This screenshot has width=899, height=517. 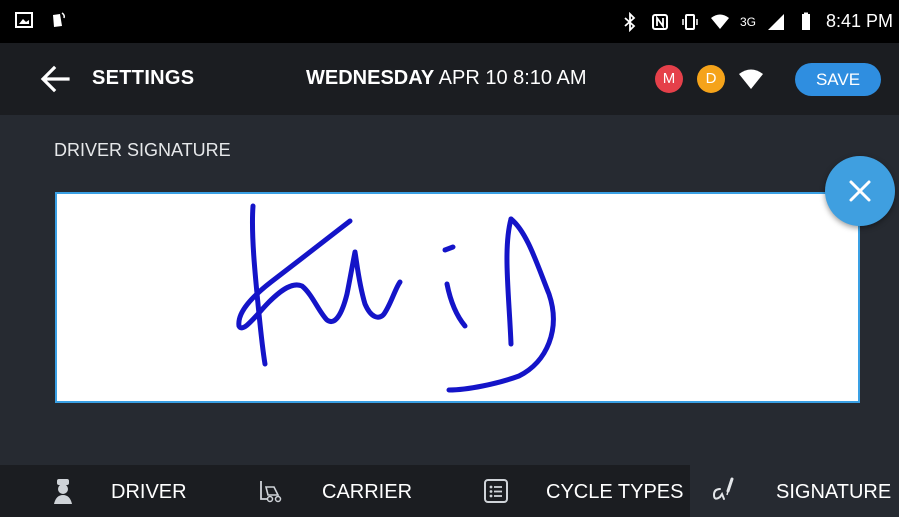 I want to click on signature-drawing, so click(x=396, y=298).